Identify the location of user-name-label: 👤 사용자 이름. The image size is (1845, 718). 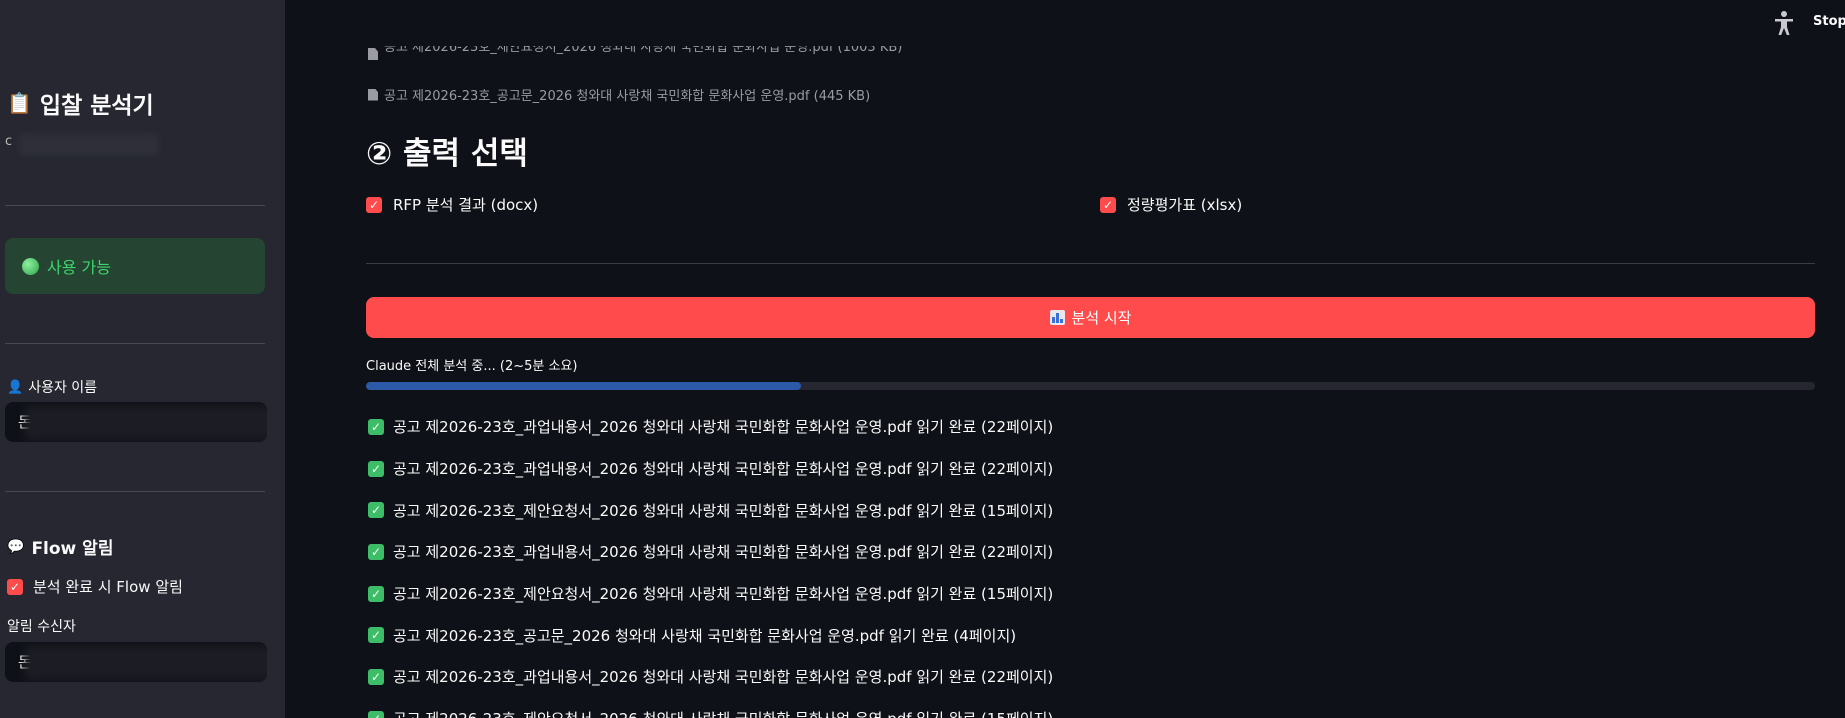
(52, 387).